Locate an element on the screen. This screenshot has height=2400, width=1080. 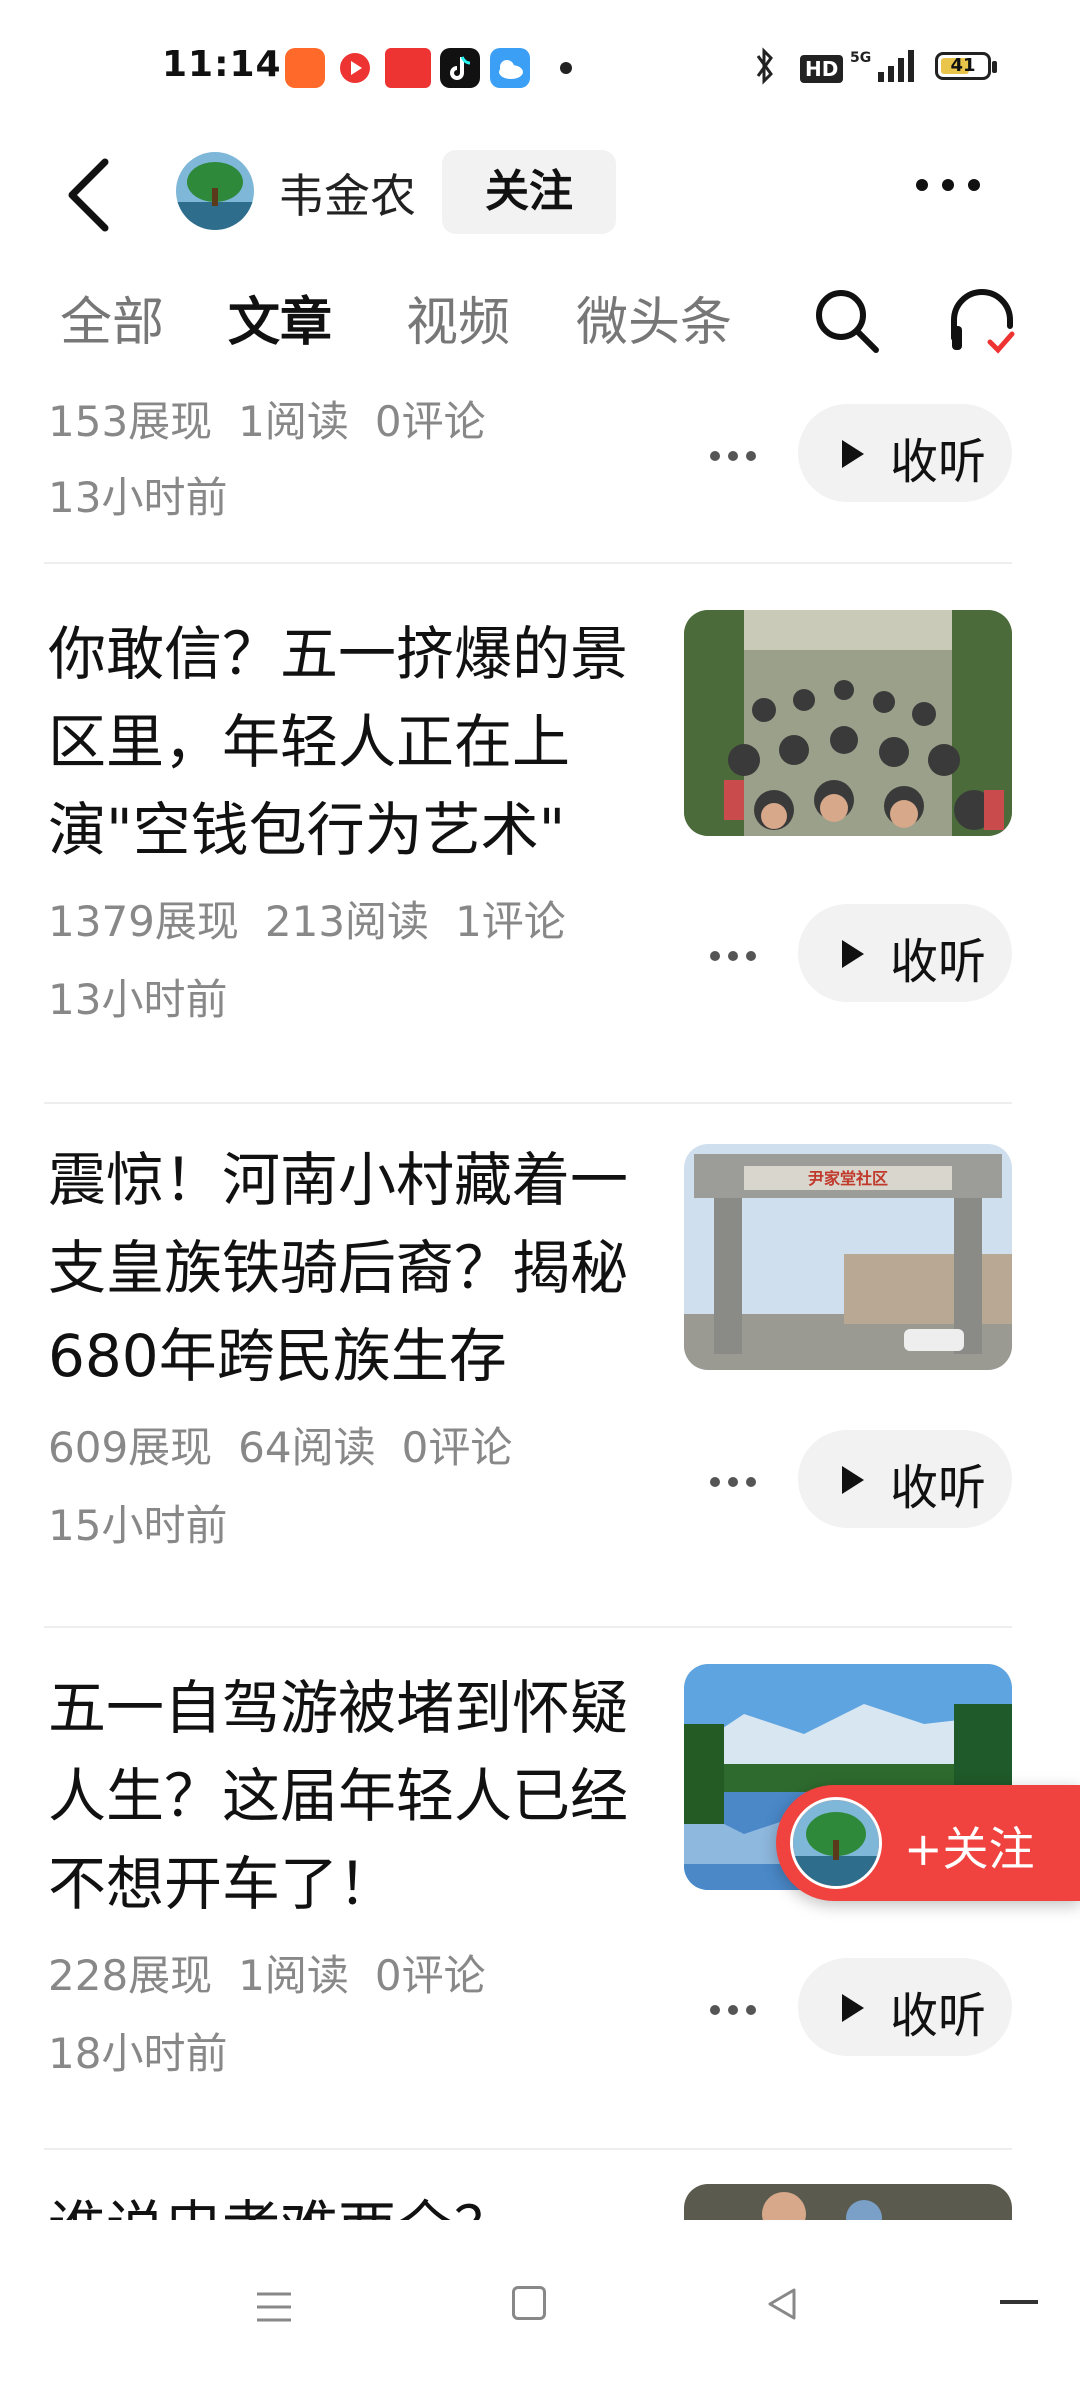
home-icon is located at coordinates (529, 2303).